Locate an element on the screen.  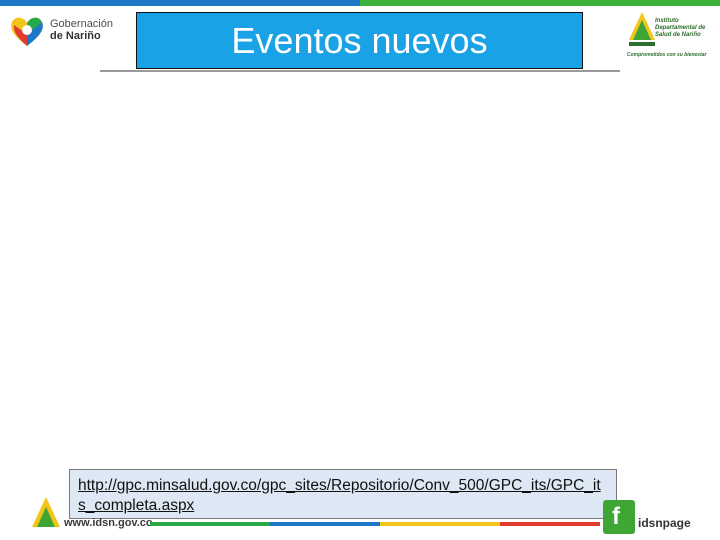
footer-stripe-green is located at coordinates (210, 524).